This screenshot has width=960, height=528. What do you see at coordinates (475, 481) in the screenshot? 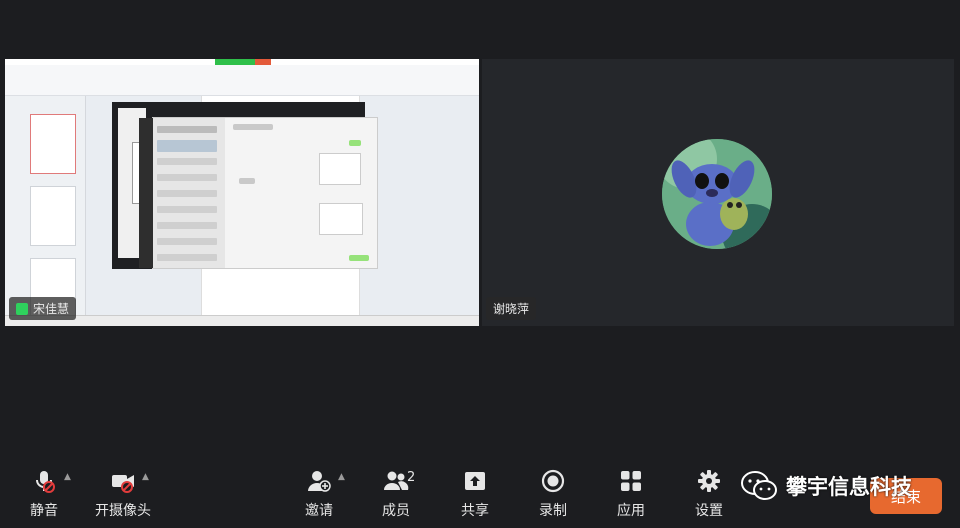
I see `share-screen-icon` at bounding box center [475, 481].